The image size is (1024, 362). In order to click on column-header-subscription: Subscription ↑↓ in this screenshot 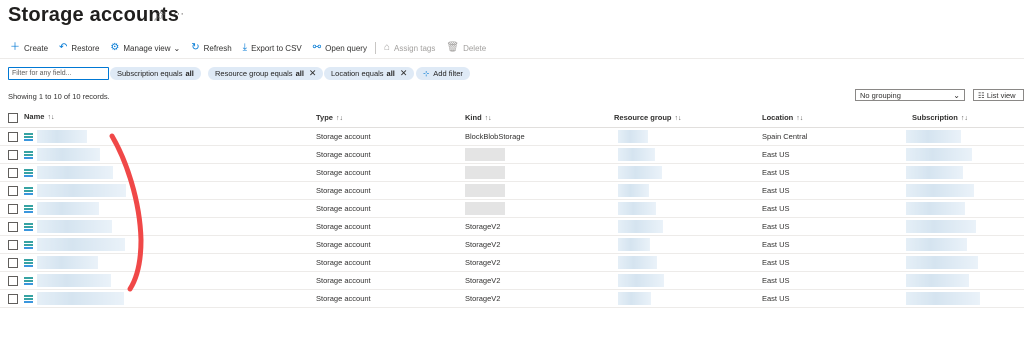, I will do `click(968, 118)`.